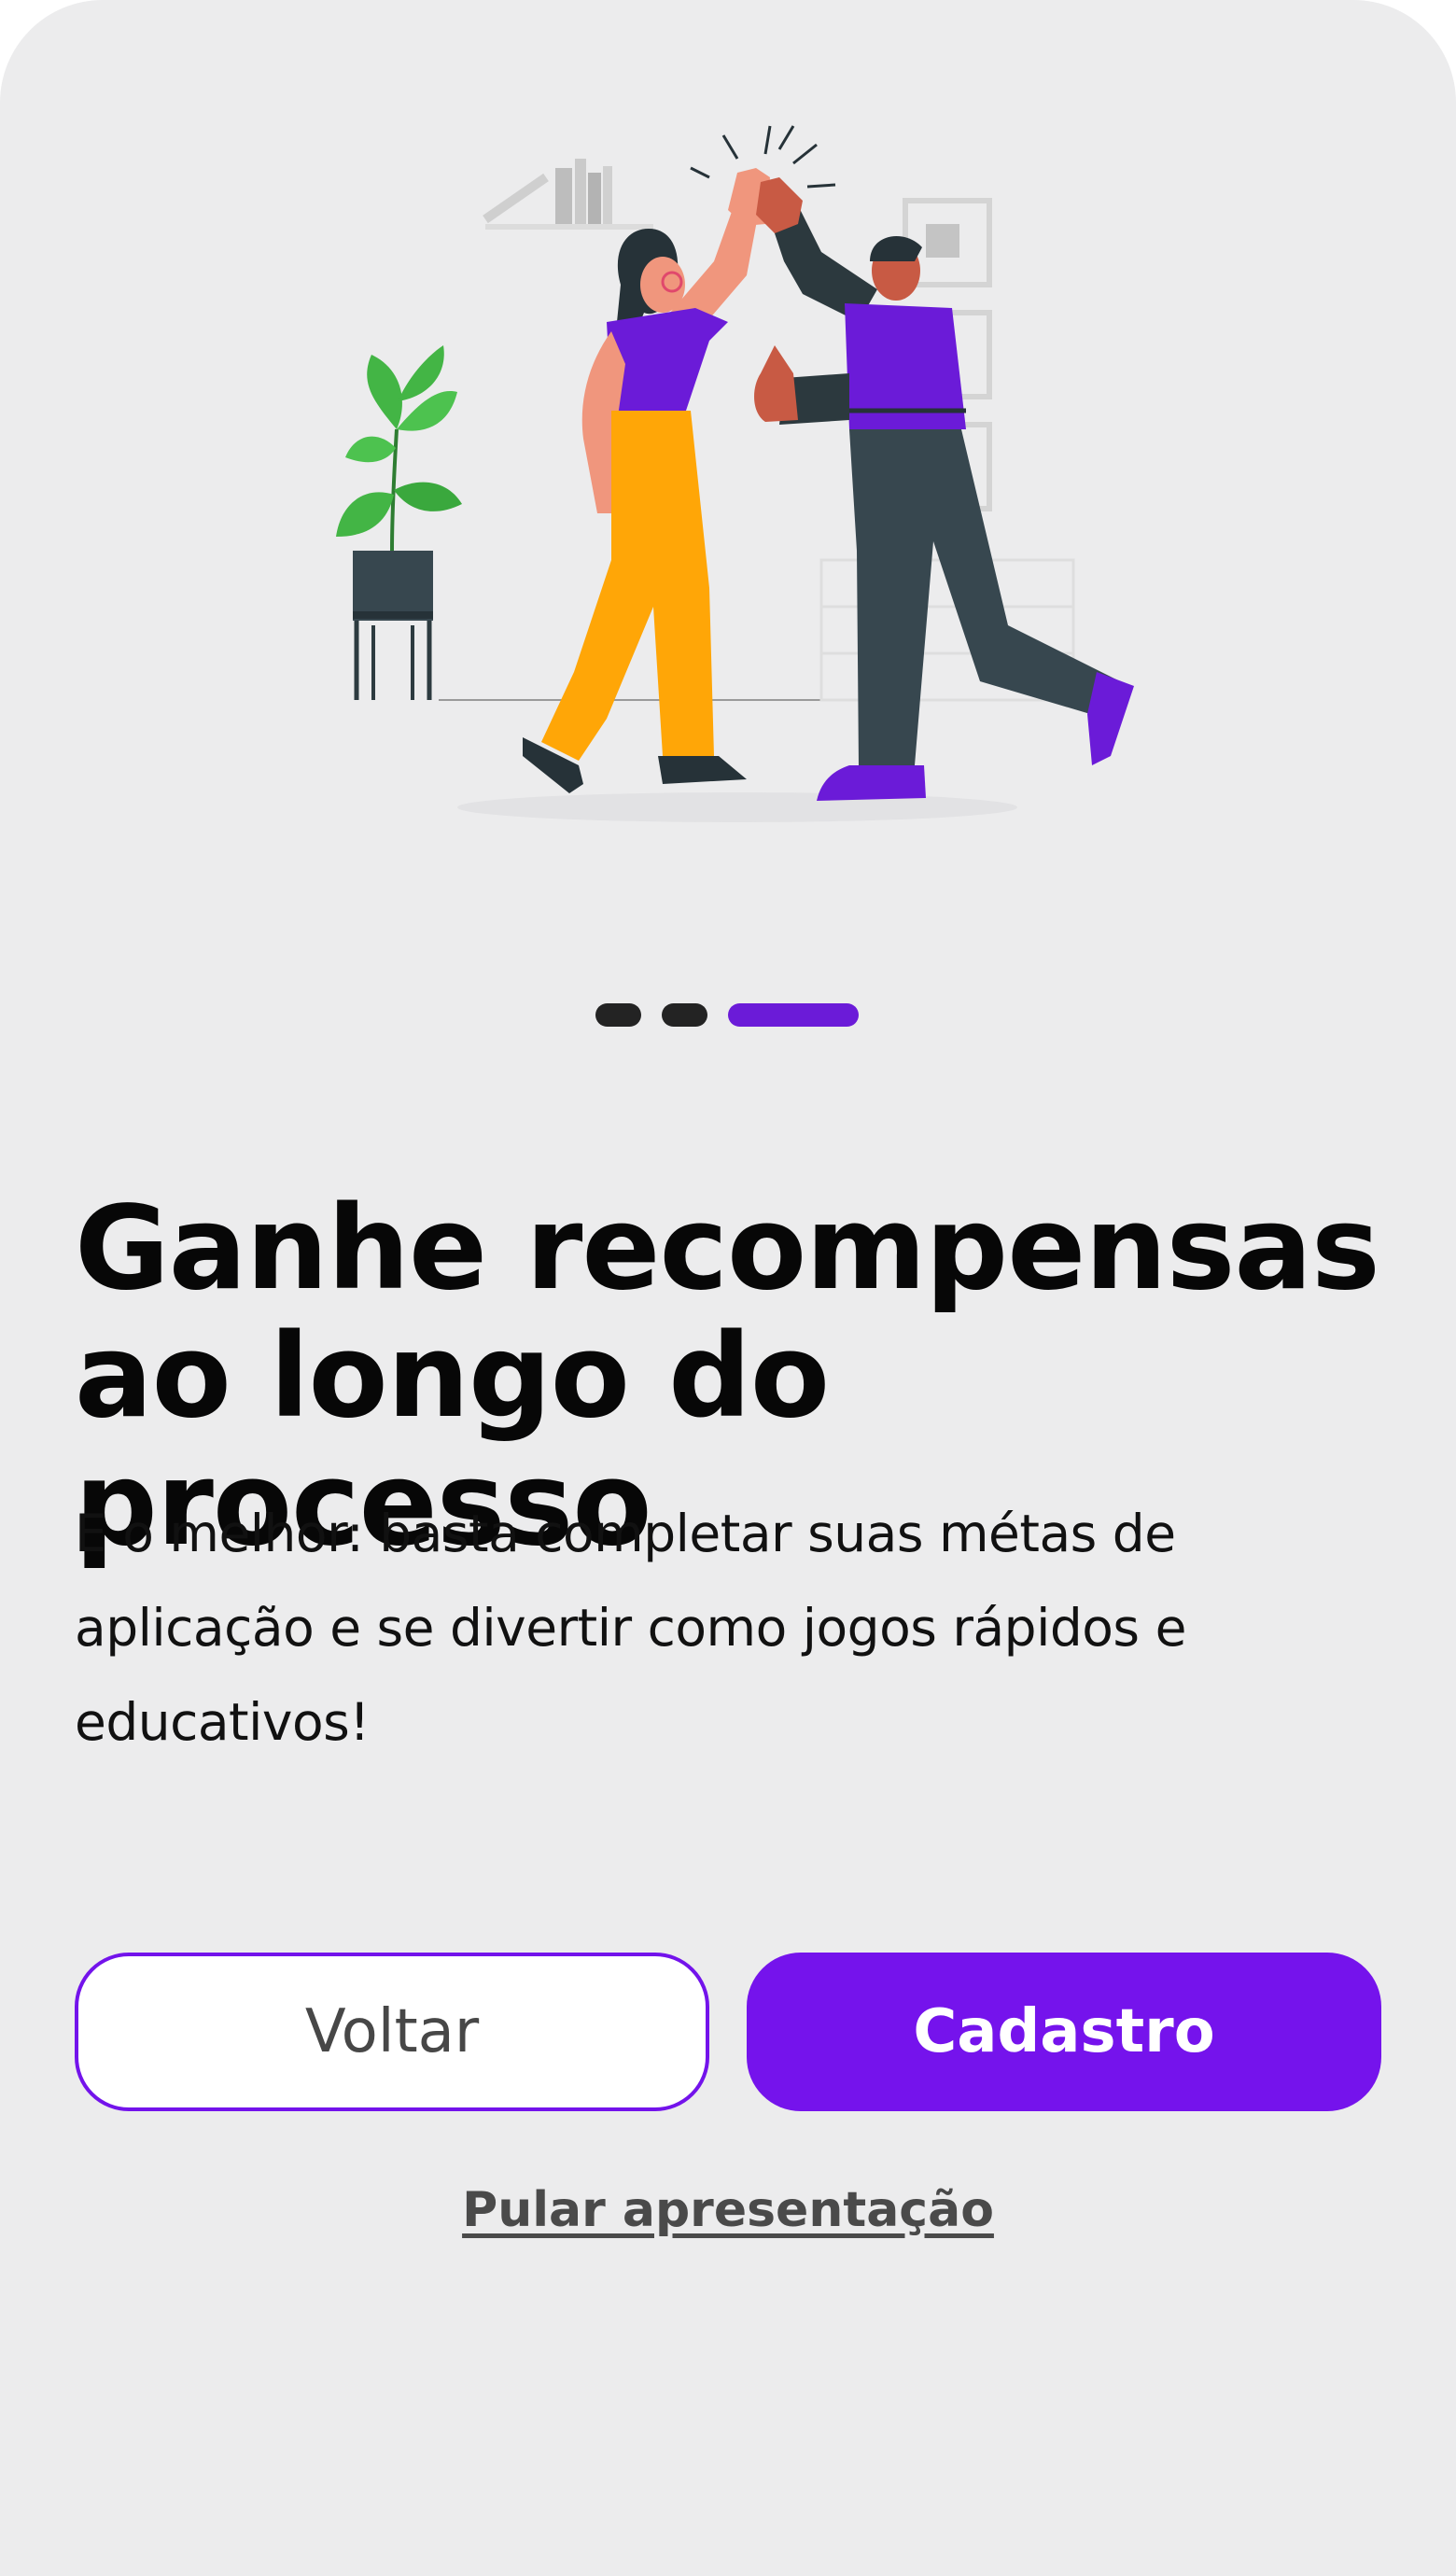 This screenshot has height=2576, width=1456. What do you see at coordinates (222, 1722) in the screenshot?
I see `description-line-3: educativos!` at bounding box center [222, 1722].